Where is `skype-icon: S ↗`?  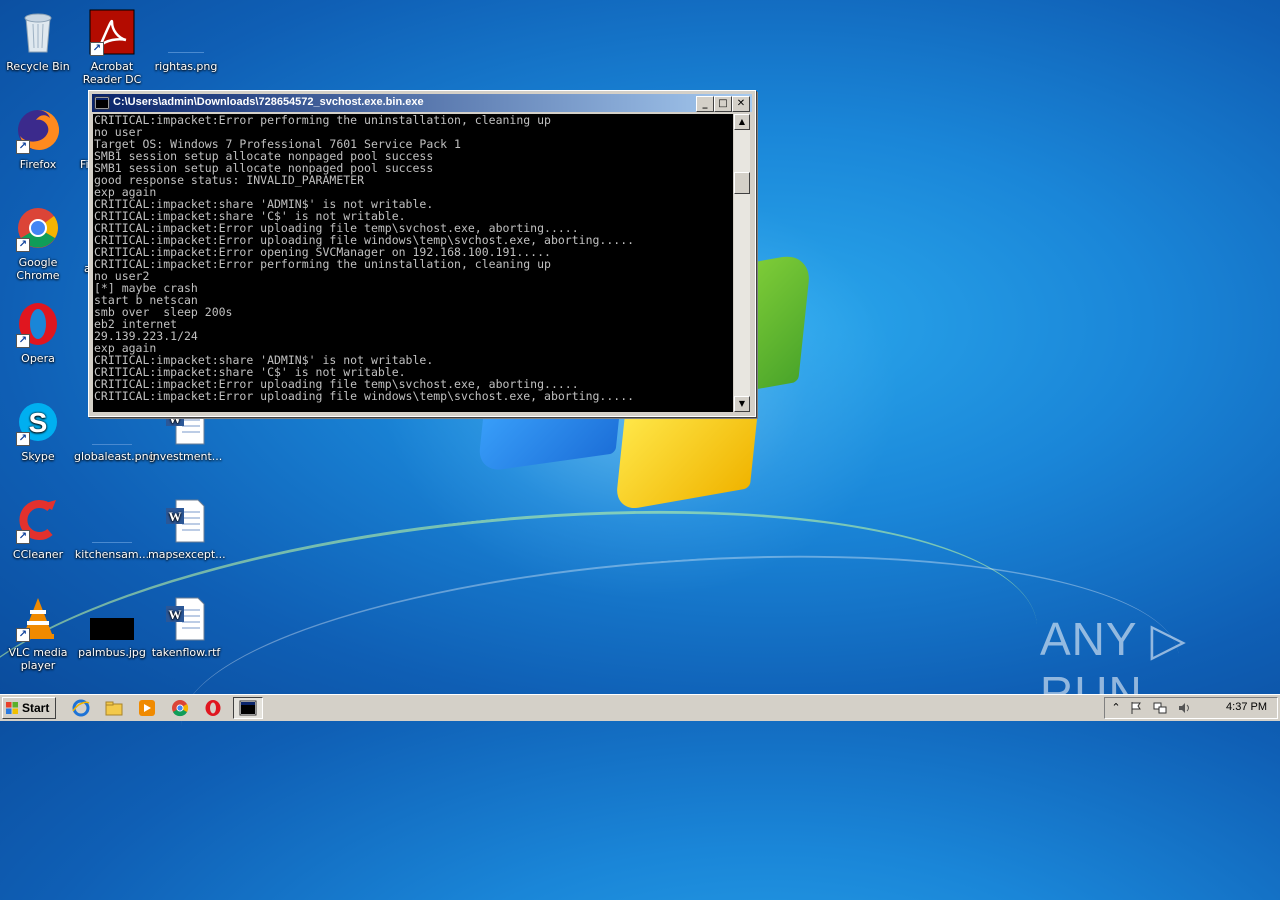
skype-icon: S ↗ is located at coordinates (38, 422).